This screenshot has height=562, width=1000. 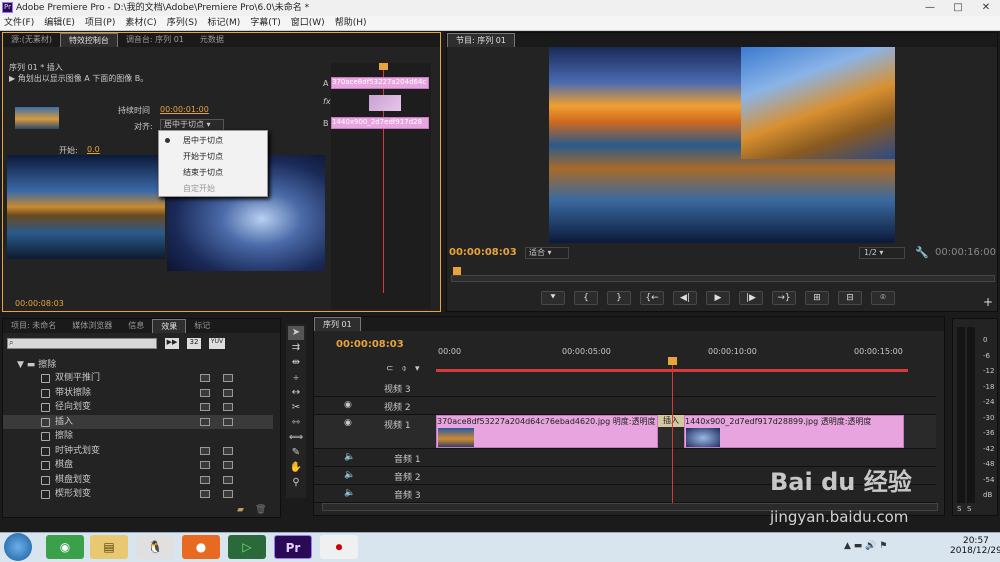 I want to click on ripple-edit-tool-icon: ⇹, so click(x=296, y=363).